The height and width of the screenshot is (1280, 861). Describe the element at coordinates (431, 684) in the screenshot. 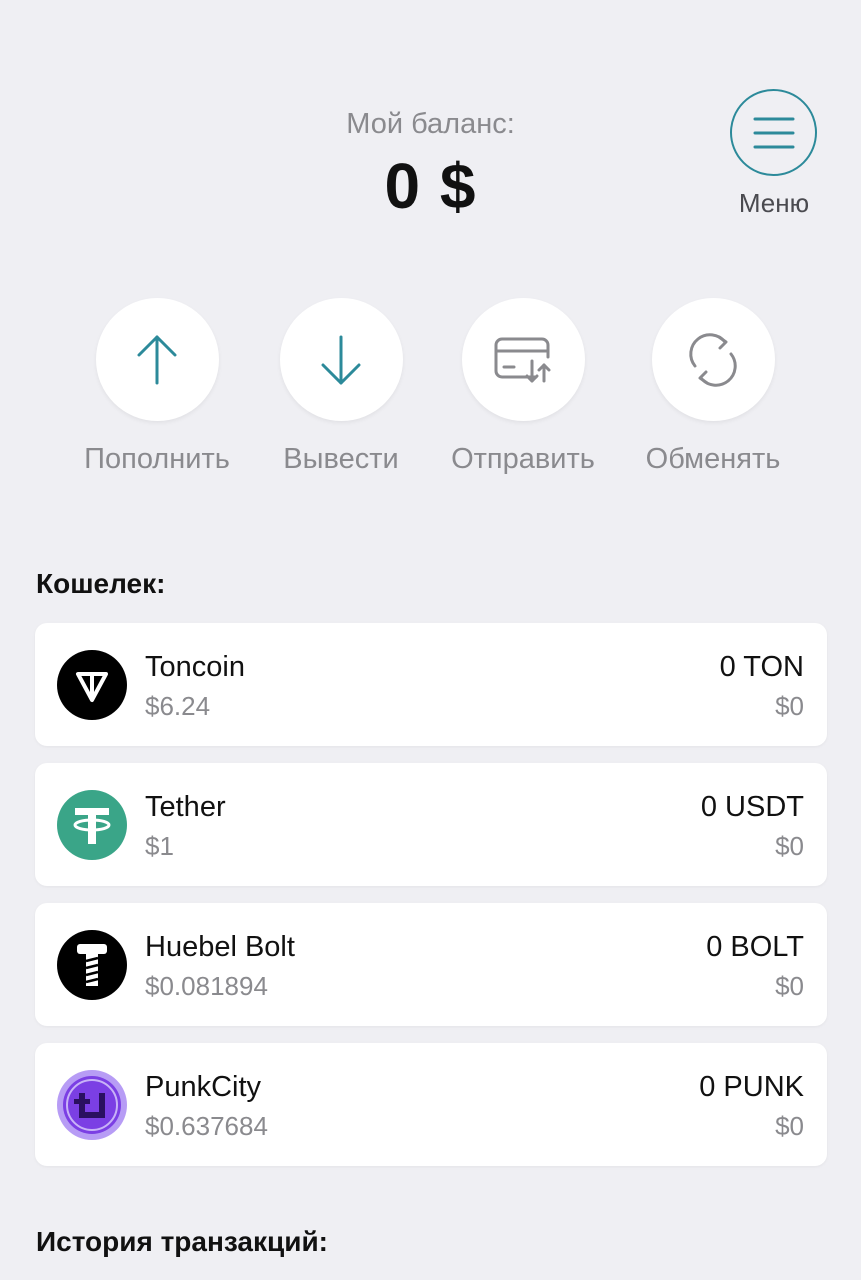

I see `wallet-item-toncoin: Toncoin $6.24 0 TON $0` at that location.